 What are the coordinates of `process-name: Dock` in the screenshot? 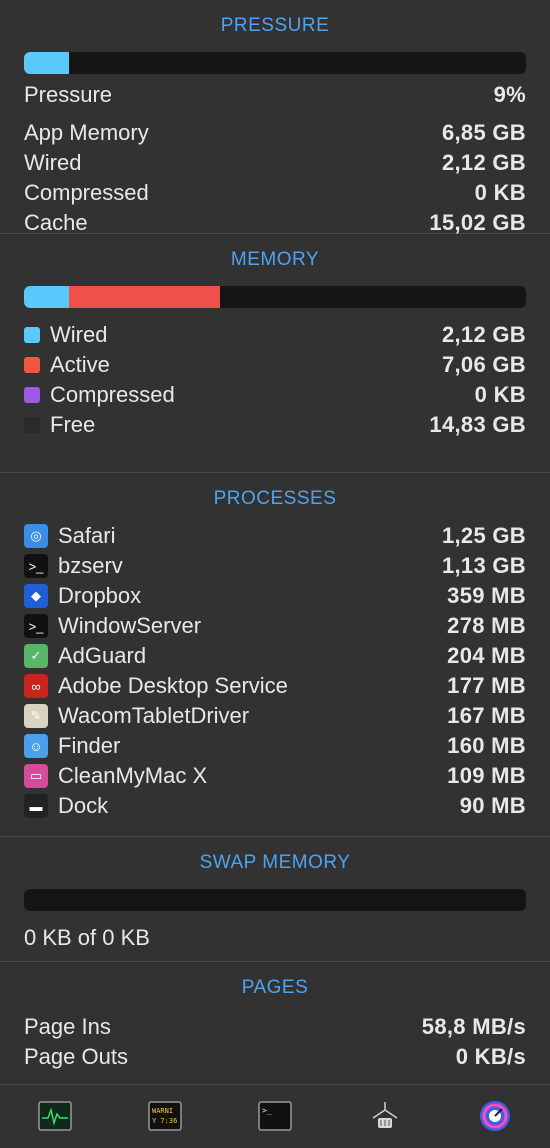 It's located at (83, 805).